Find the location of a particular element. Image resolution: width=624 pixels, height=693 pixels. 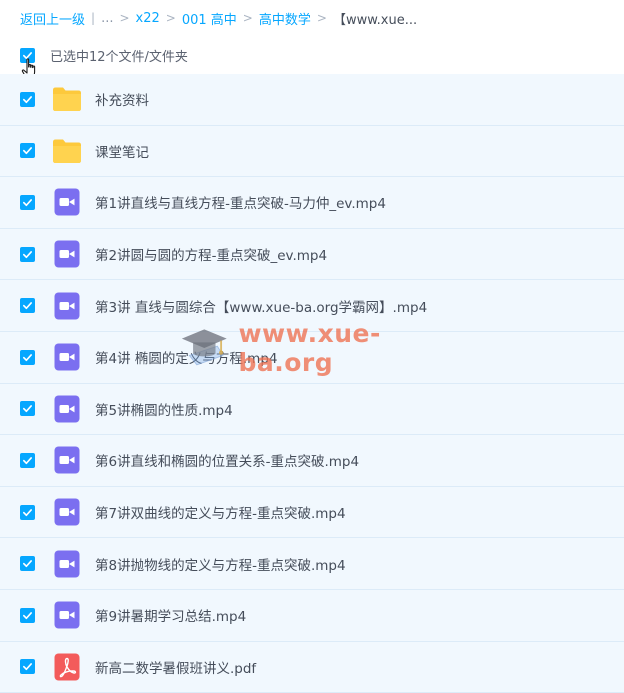

select-all-checkbox is located at coordinates (27, 55).